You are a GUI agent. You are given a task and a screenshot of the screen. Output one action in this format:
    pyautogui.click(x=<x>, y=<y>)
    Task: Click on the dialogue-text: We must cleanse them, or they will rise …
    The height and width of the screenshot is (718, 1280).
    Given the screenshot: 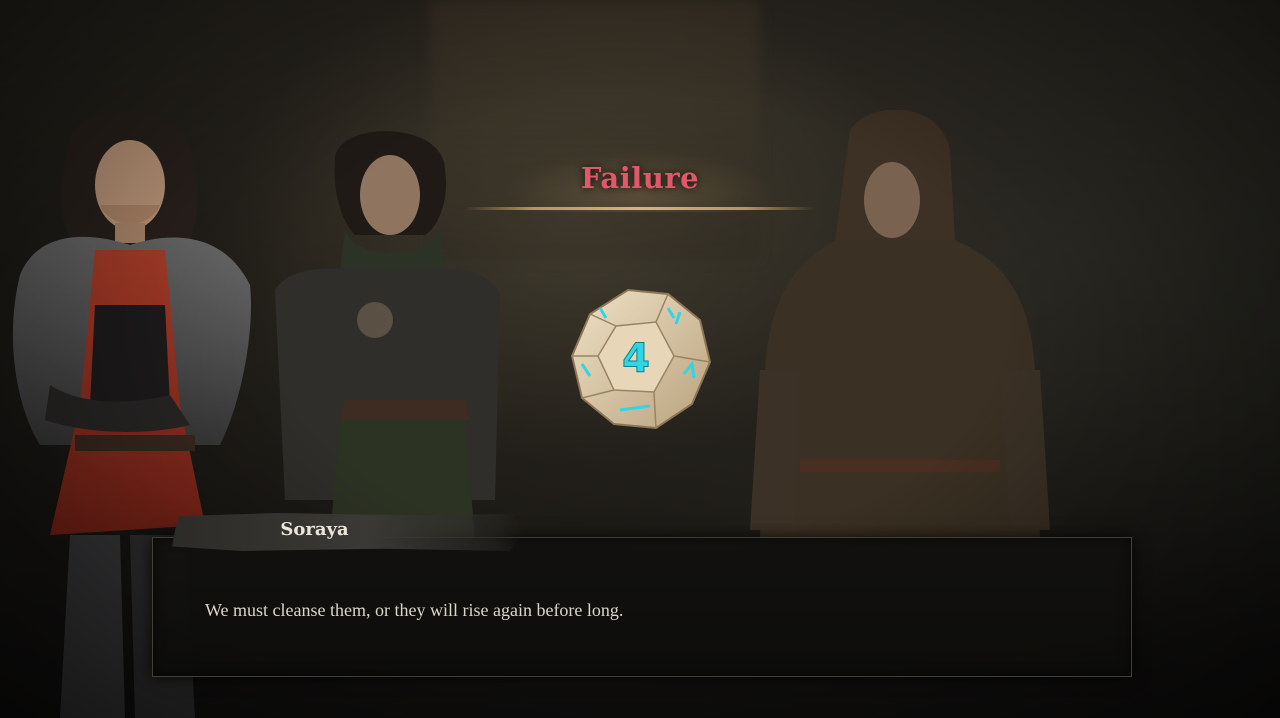 What is the action you would take?
    pyautogui.click(x=414, y=610)
    